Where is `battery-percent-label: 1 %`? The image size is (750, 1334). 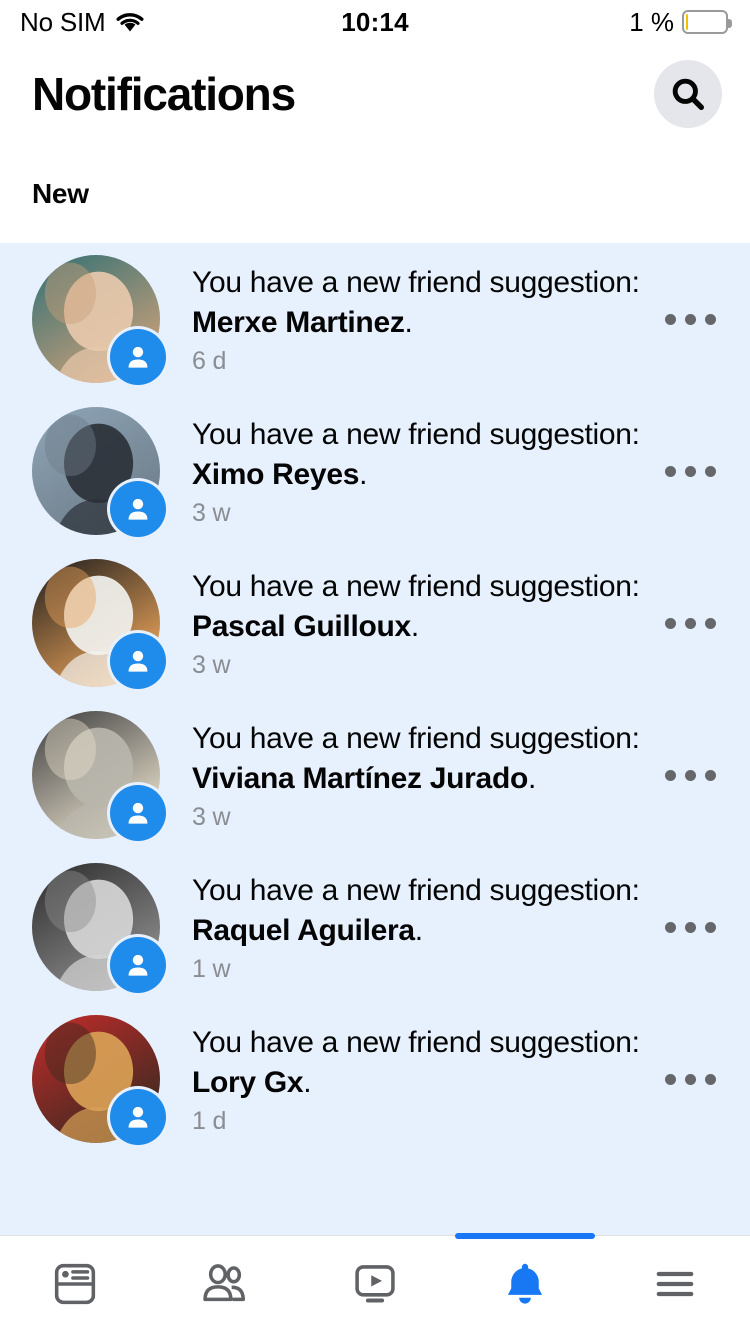
battery-percent-label: 1 % is located at coordinates (651, 21).